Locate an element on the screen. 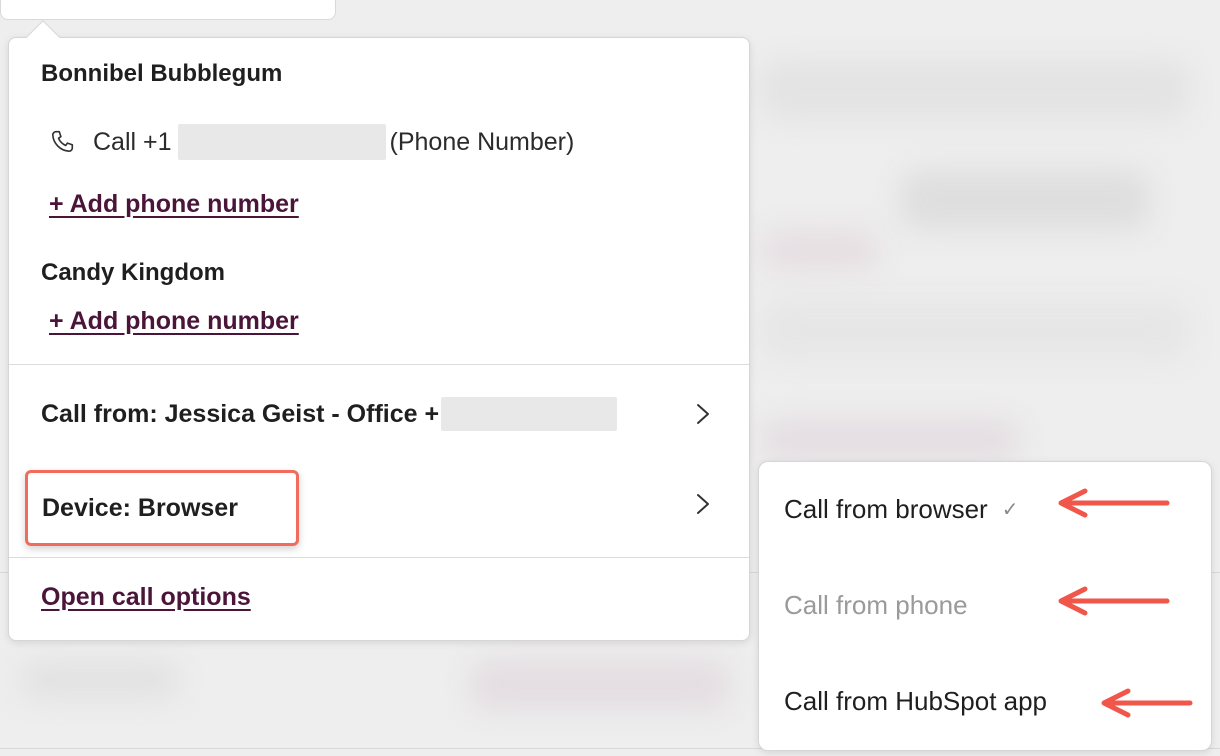  add-company-phone-link: + Add phone number is located at coordinates (174, 321).